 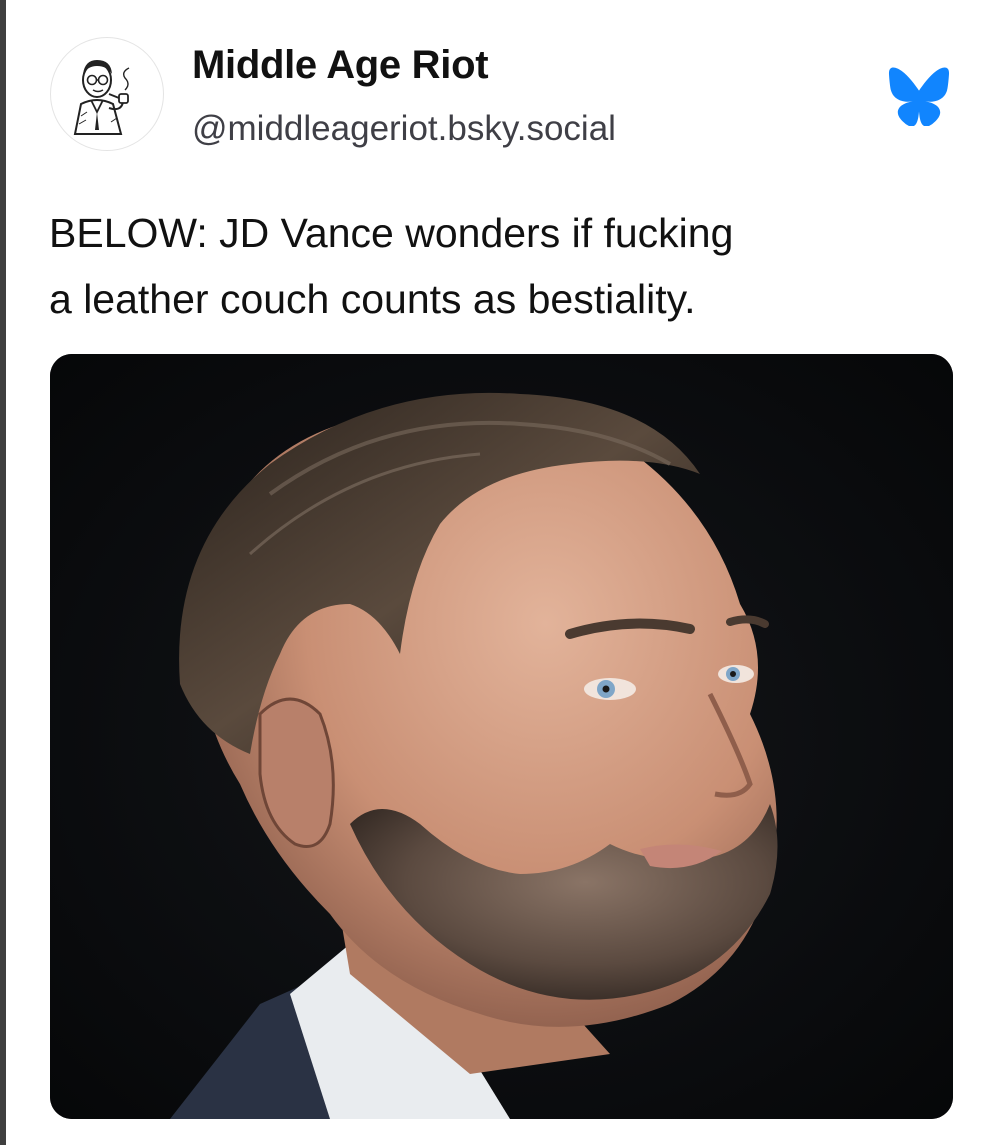 What do you see at coordinates (404, 129) in the screenshot?
I see `author-handle: @middleageriot.bsky.social` at bounding box center [404, 129].